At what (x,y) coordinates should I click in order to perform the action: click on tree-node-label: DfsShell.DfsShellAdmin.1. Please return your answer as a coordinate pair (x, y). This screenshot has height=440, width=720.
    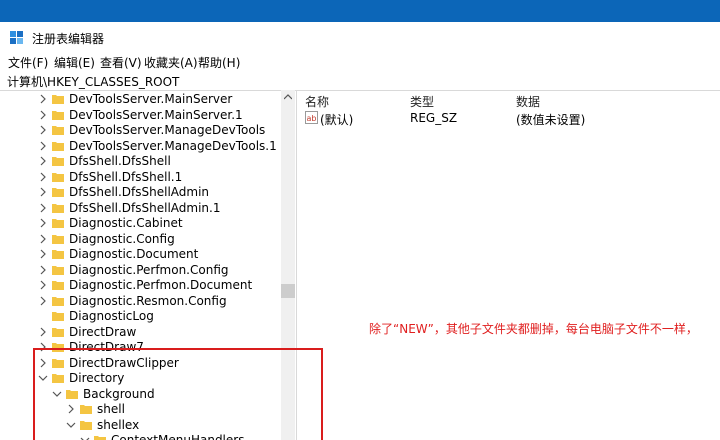
    Looking at the image, I should click on (145, 207).